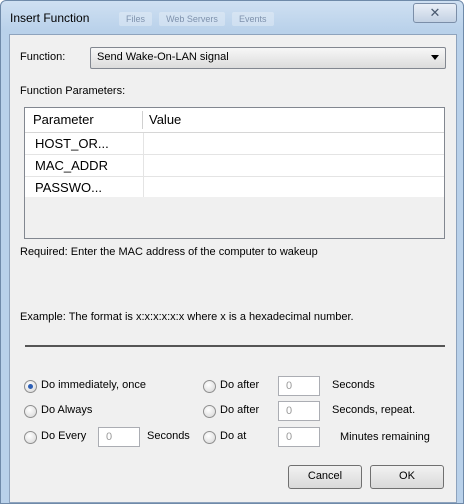  Describe the element at coordinates (67, 410) in the screenshot. I see `radio-label: Do Always` at that location.